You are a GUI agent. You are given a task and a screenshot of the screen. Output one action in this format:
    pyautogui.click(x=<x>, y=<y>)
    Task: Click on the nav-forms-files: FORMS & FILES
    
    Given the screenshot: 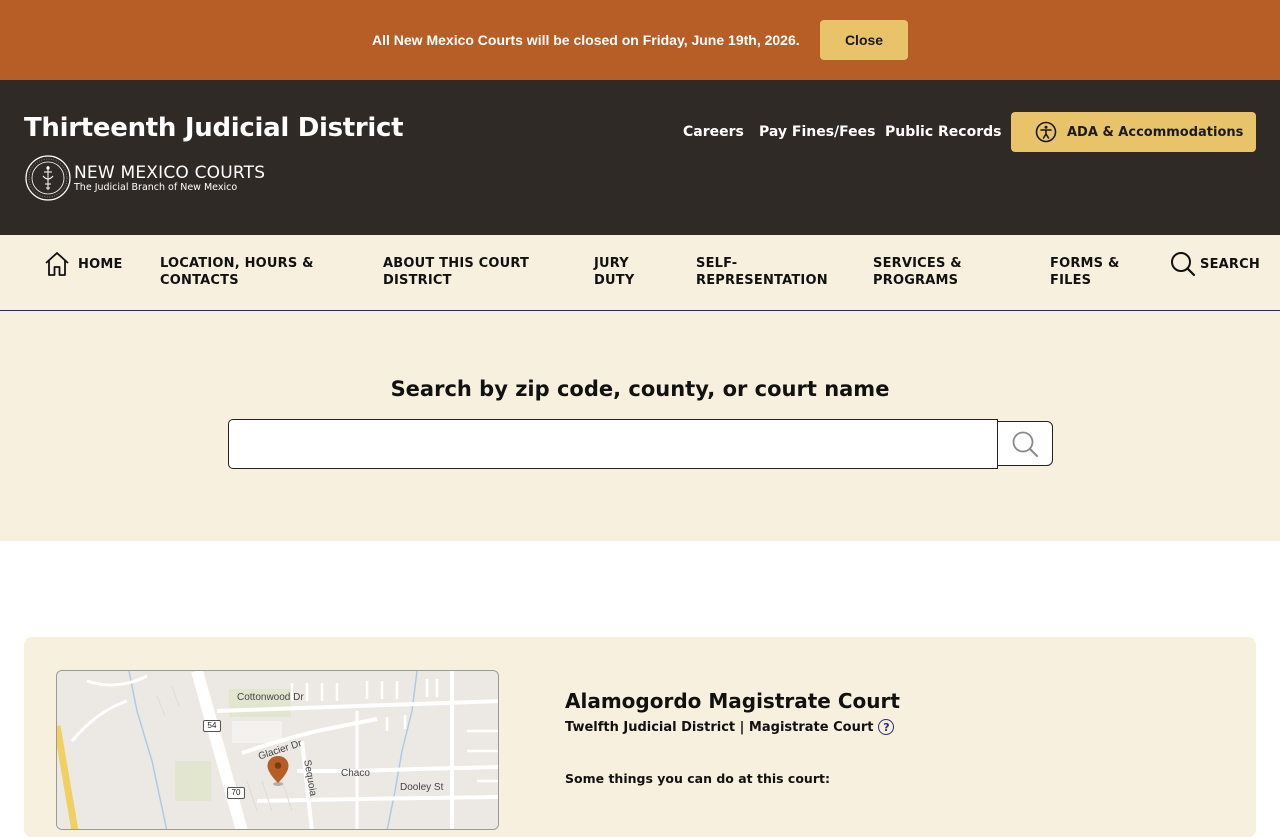 What is the action you would take?
    pyautogui.click(x=1095, y=272)
    